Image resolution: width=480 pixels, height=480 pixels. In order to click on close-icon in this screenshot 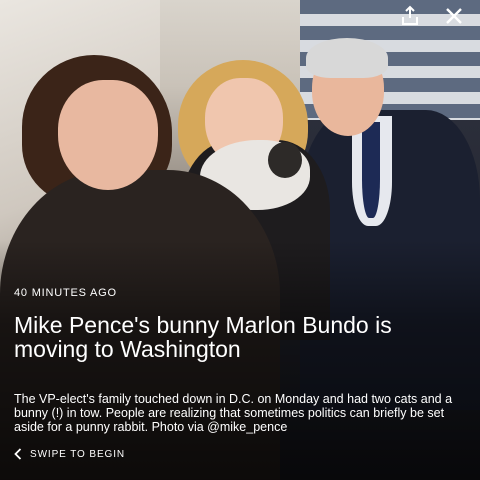, I will do `click(454, 16)`.